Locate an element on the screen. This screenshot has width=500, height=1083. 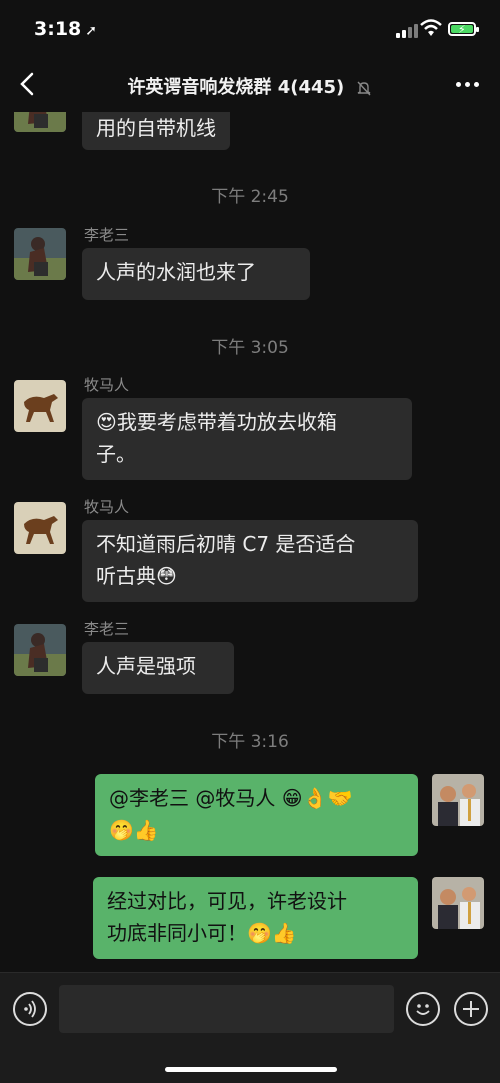
smiling-face-with-heart-eyes-emoji: 😍 is located at coordinates (106, 422).